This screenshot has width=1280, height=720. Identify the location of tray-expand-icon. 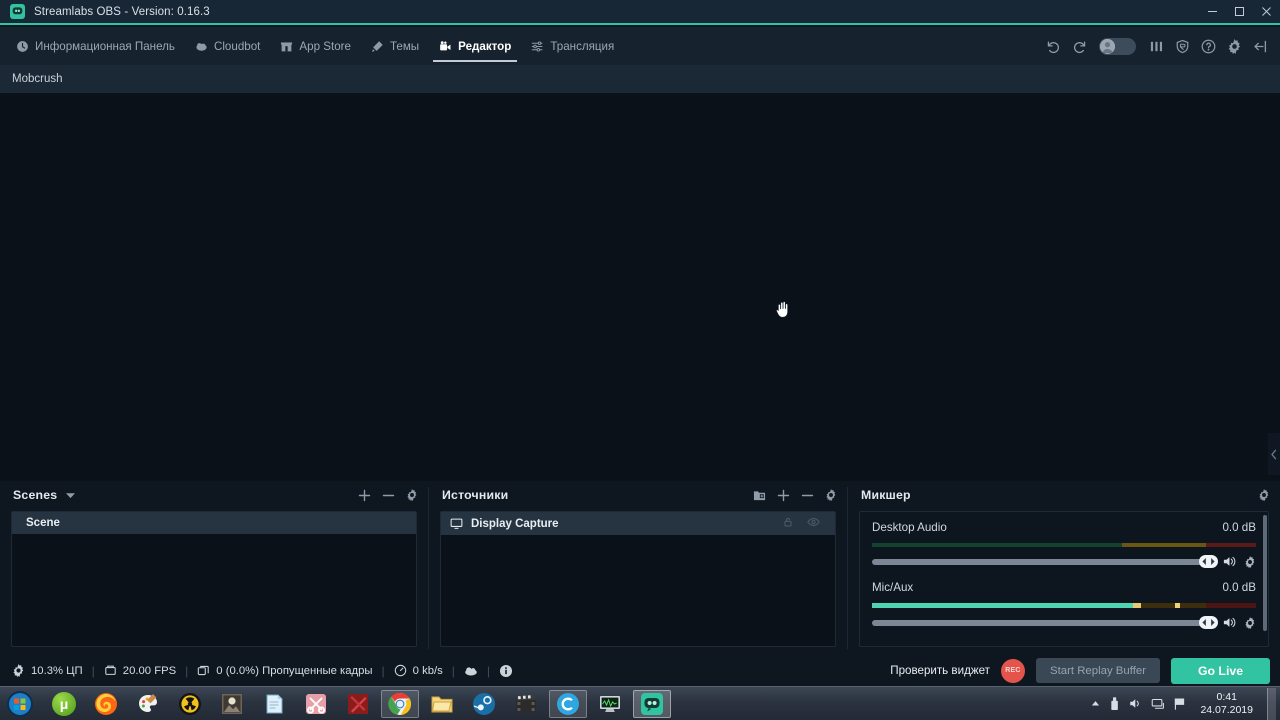
(1095, 703).